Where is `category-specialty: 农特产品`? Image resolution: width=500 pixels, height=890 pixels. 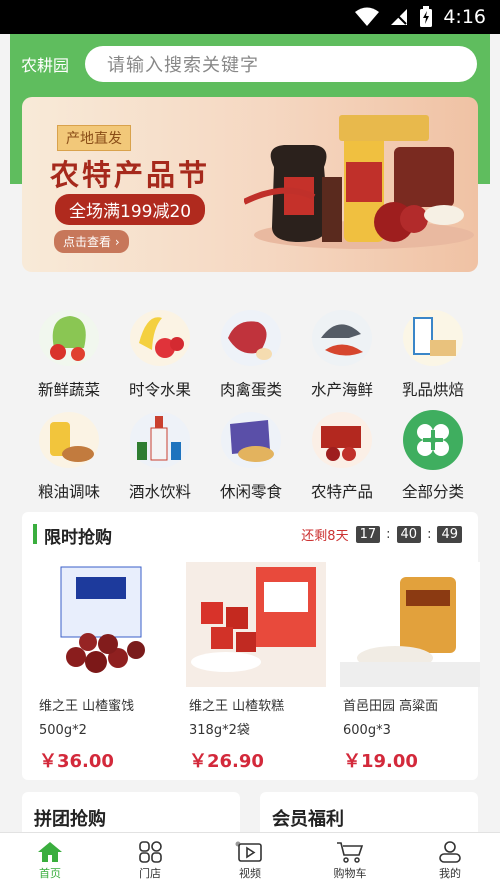 category-specialty: 农特产品 is located at coordinates (342, 456).